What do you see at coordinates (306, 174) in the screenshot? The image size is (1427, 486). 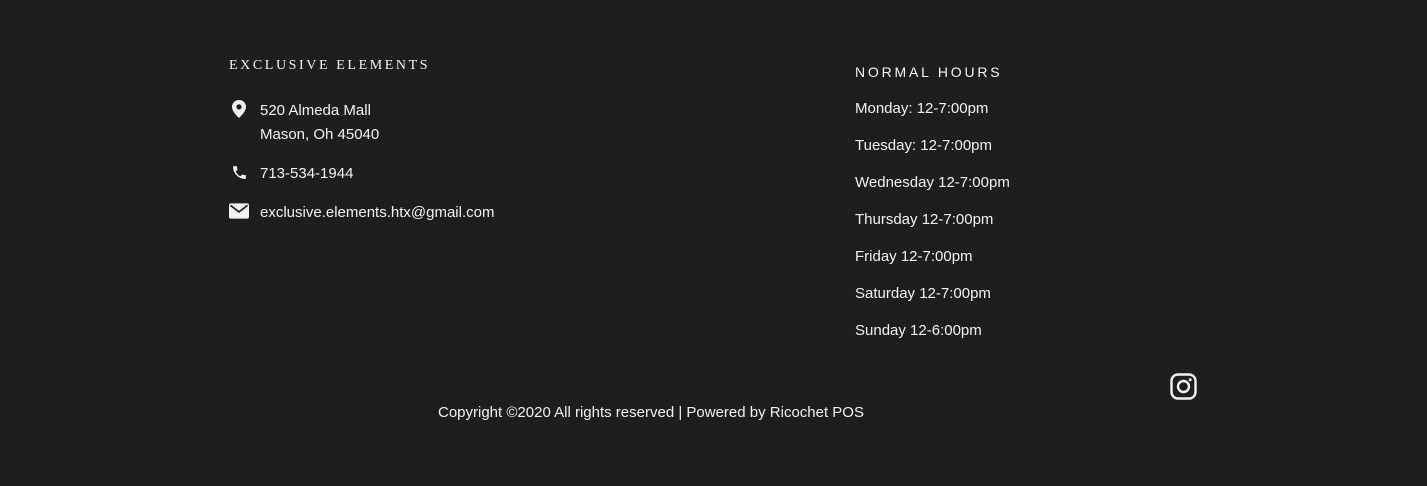 I see `phone-number: 713-534-1944` at bounding box center [306, 174].